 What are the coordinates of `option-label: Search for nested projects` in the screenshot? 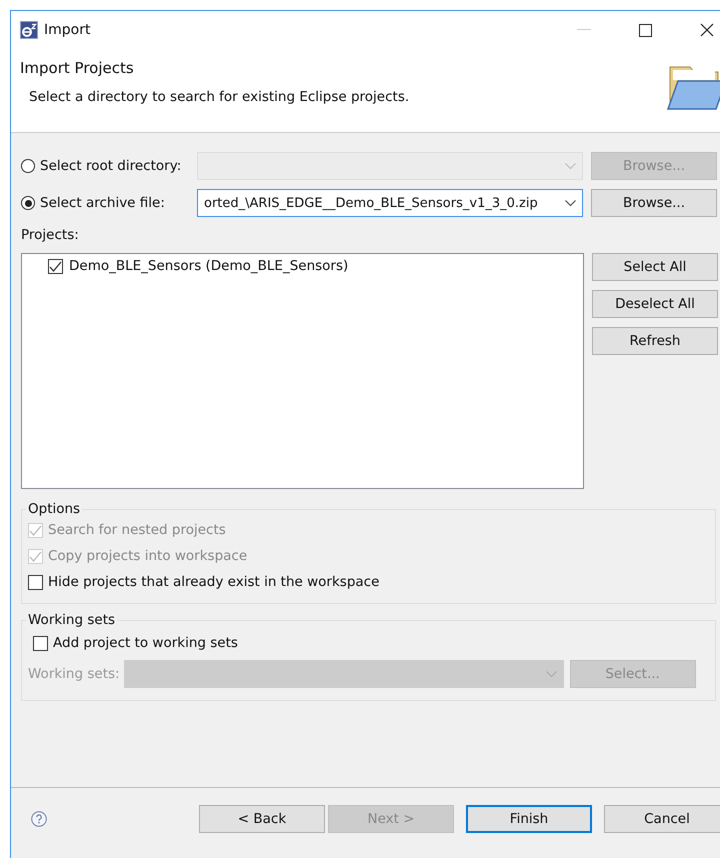 It's located at (137, 530).